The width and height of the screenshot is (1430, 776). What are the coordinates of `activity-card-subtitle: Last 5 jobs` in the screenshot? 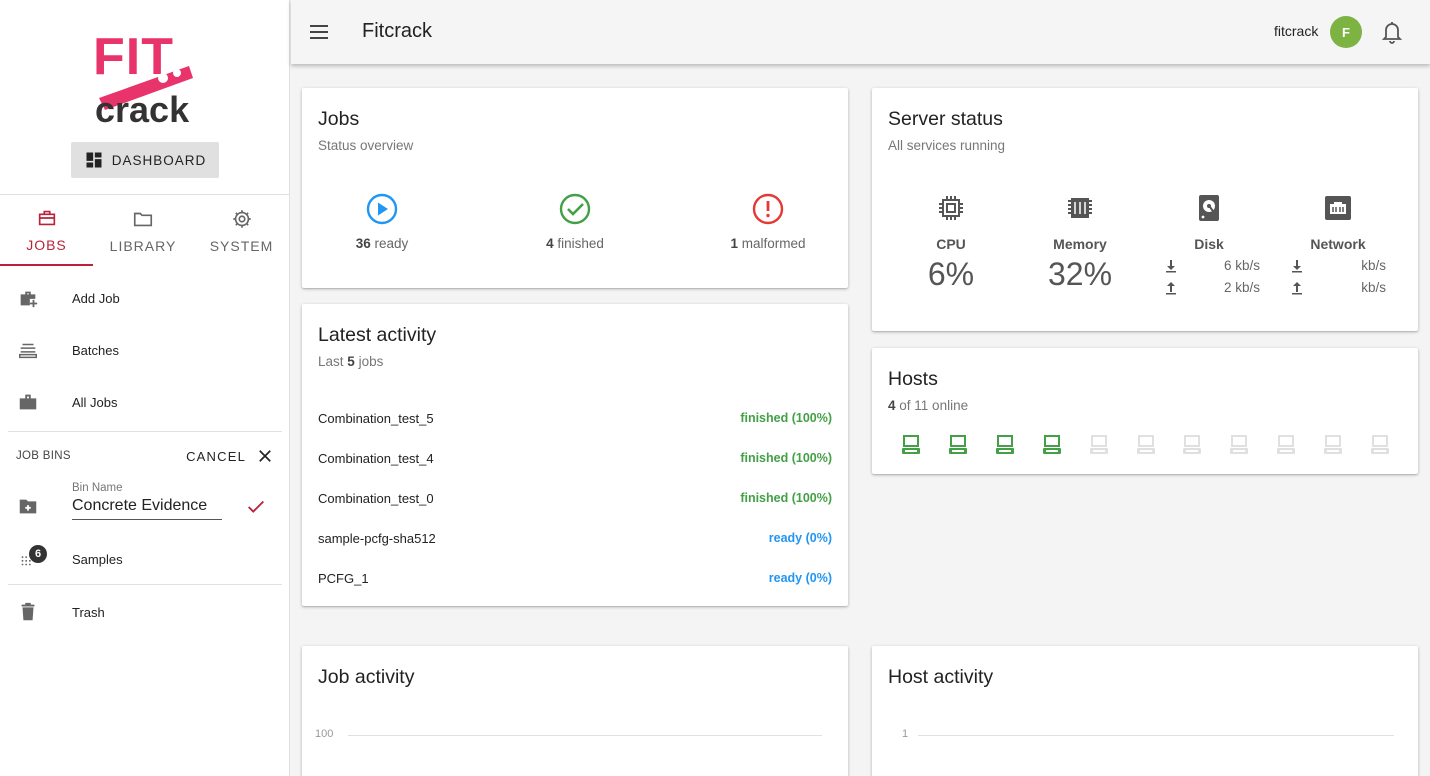 It's located at (351, 361).